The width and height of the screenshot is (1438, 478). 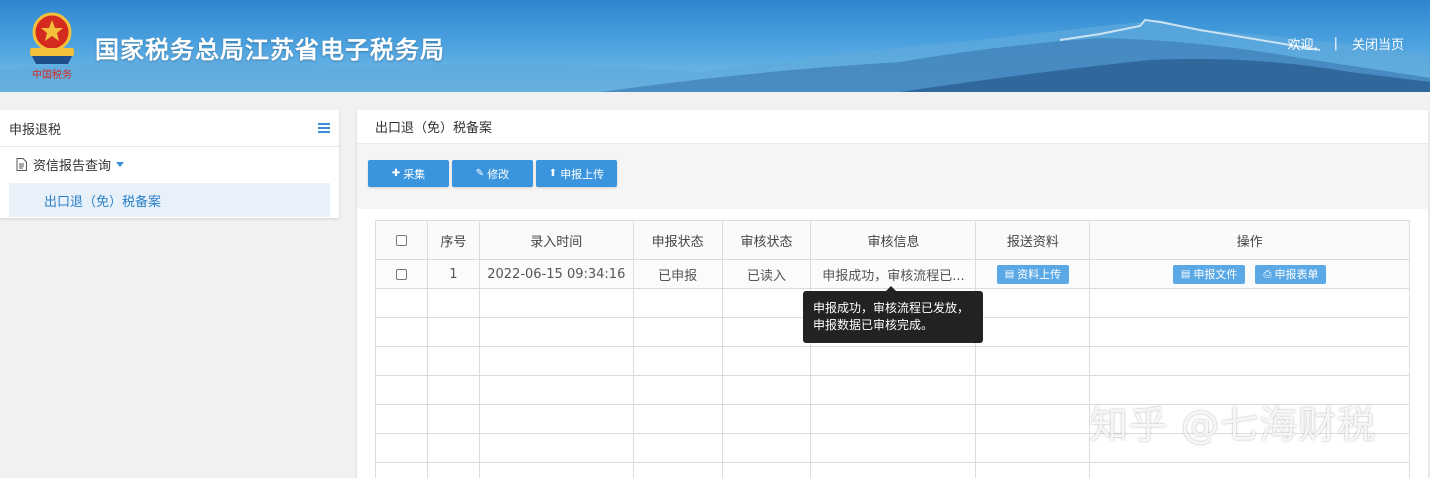 I want to click on select-all-cell, so click(x=401, y=240).